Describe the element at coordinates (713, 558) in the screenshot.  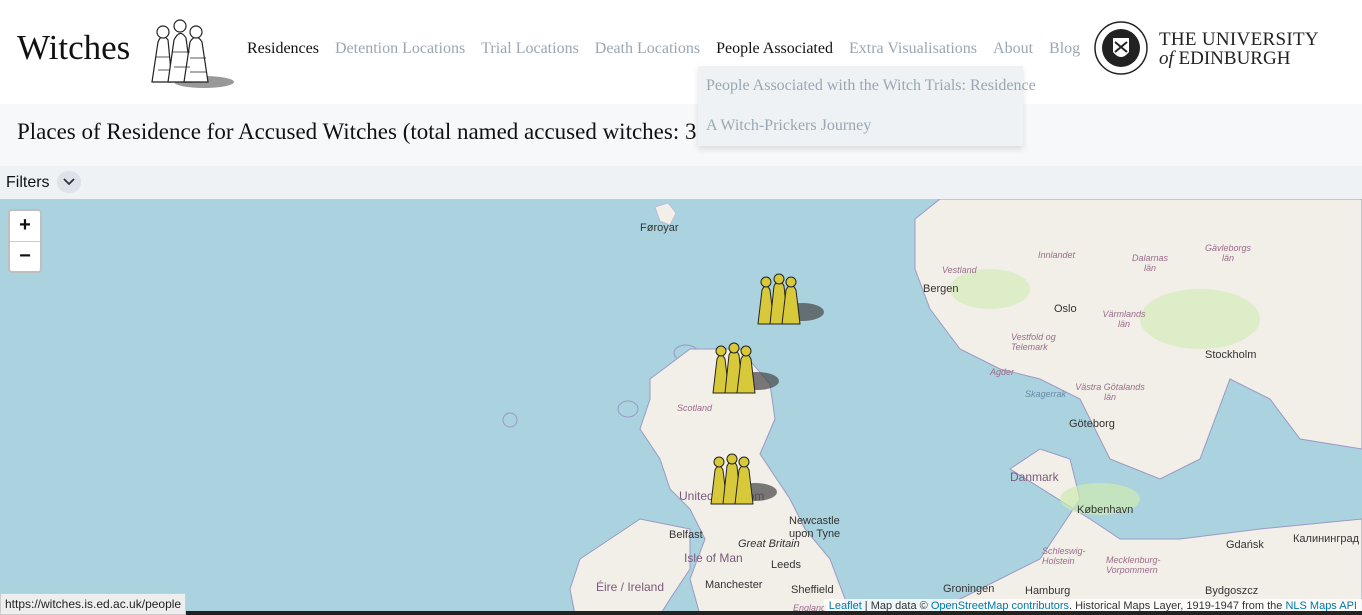
I see `map-label-isle-of-man: Isle of Man` at that location.